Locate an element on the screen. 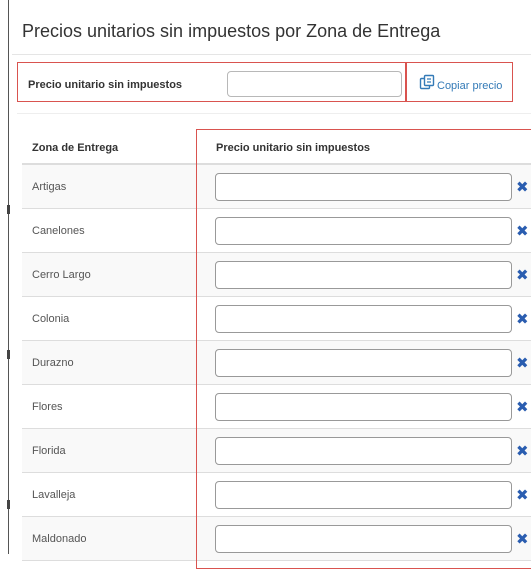  zone-name: Colonia is located at coordinates (51, 319).